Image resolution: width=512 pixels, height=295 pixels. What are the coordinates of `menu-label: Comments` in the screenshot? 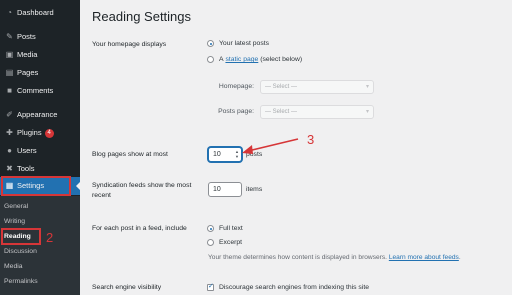 It's located at (35, 90).